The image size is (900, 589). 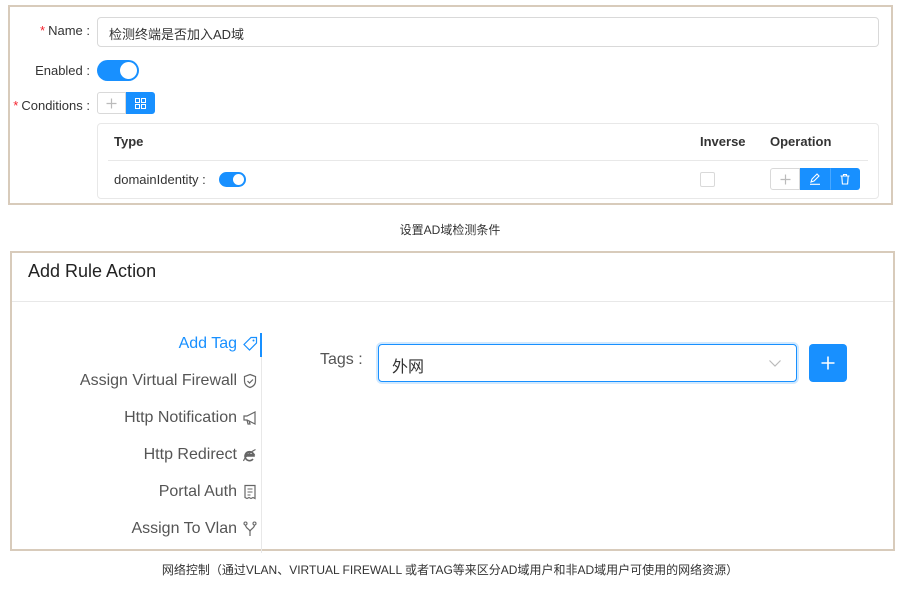 I want to click on add-condition-group-button, so click(x=140, y=103).